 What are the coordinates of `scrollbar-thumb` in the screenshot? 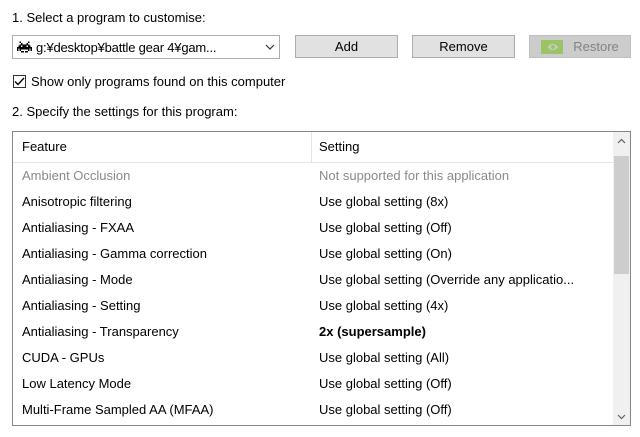 It's located at (621, 215).